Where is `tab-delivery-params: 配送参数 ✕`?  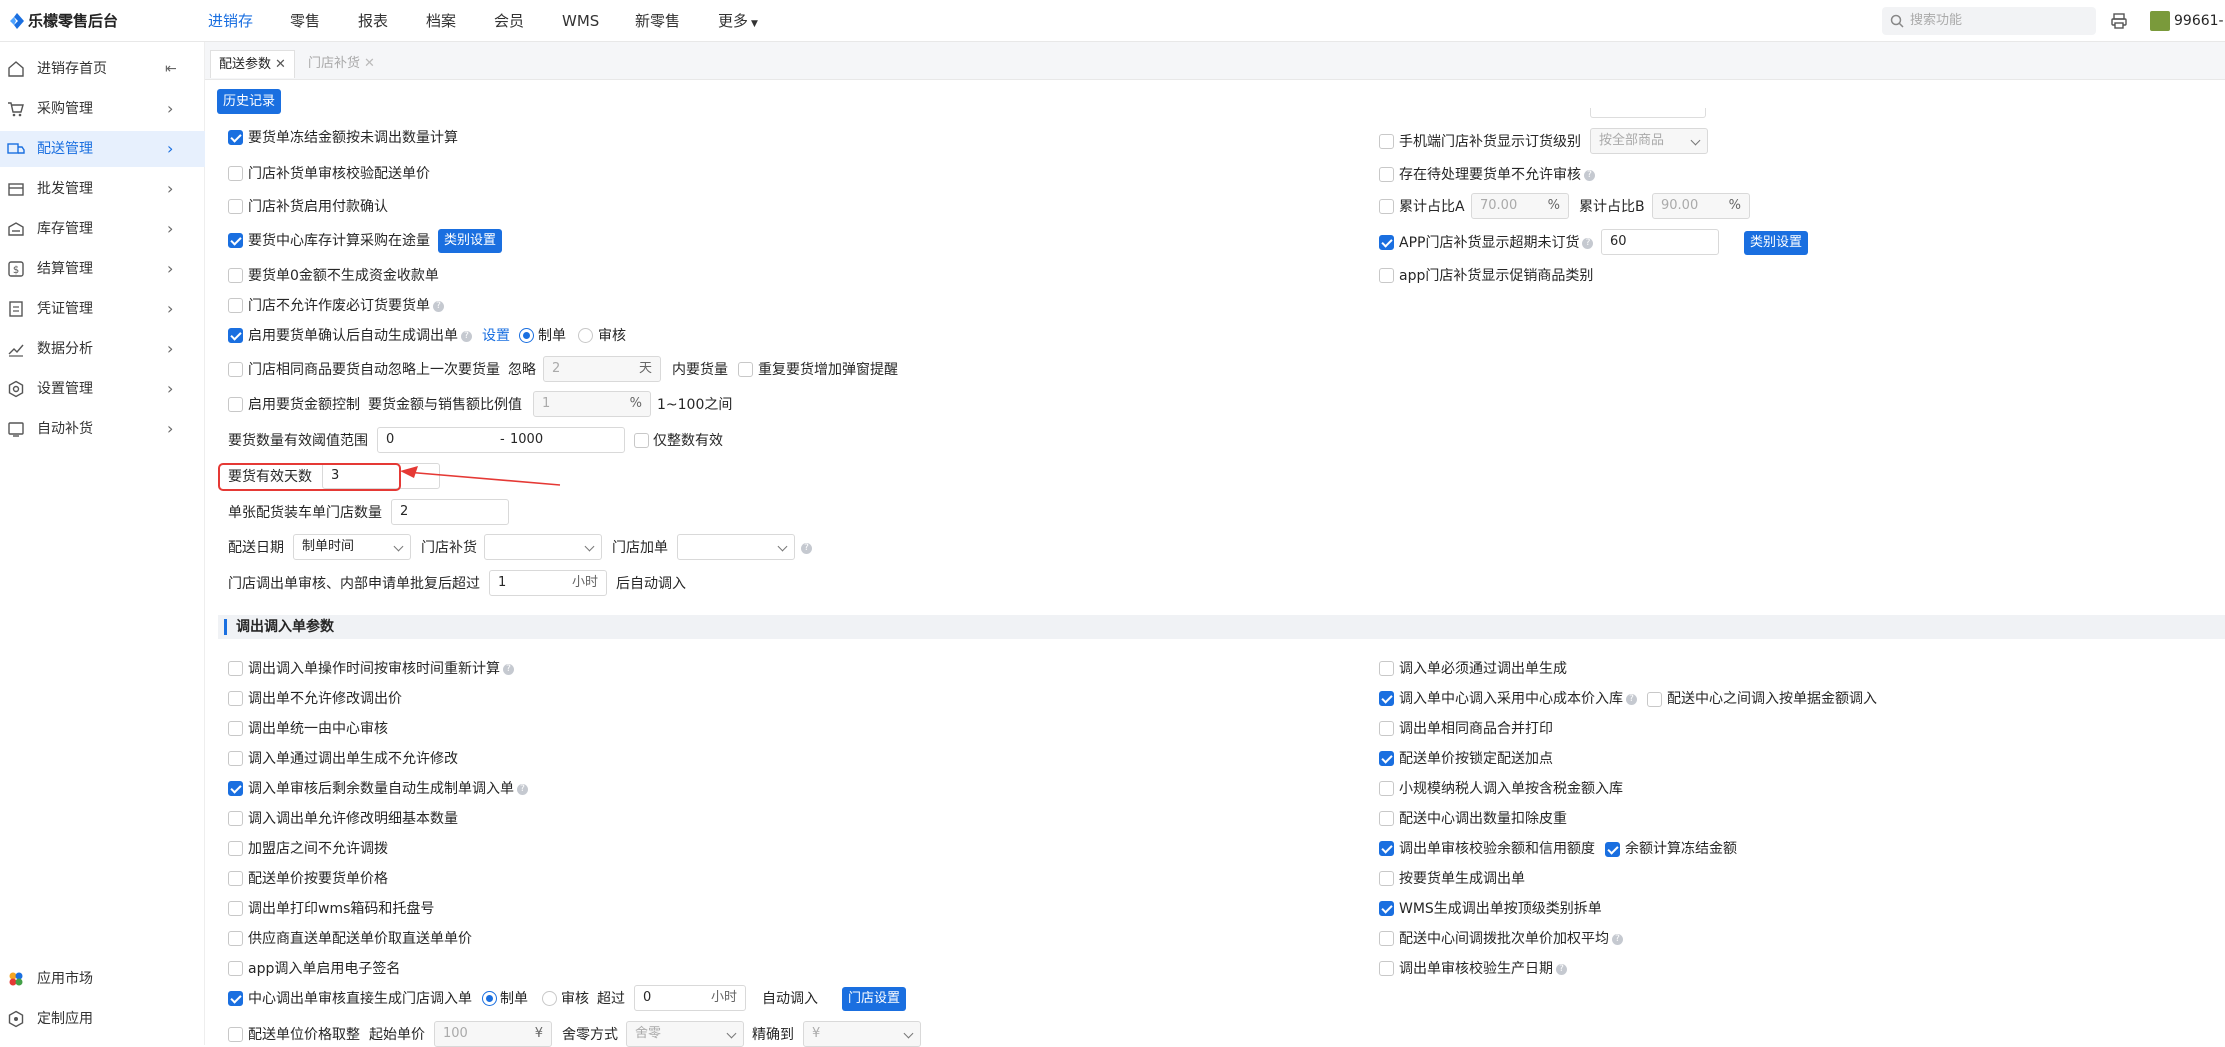 tab-delivery-params: 配送参数 ✕ is located at coordinates (252, 64).